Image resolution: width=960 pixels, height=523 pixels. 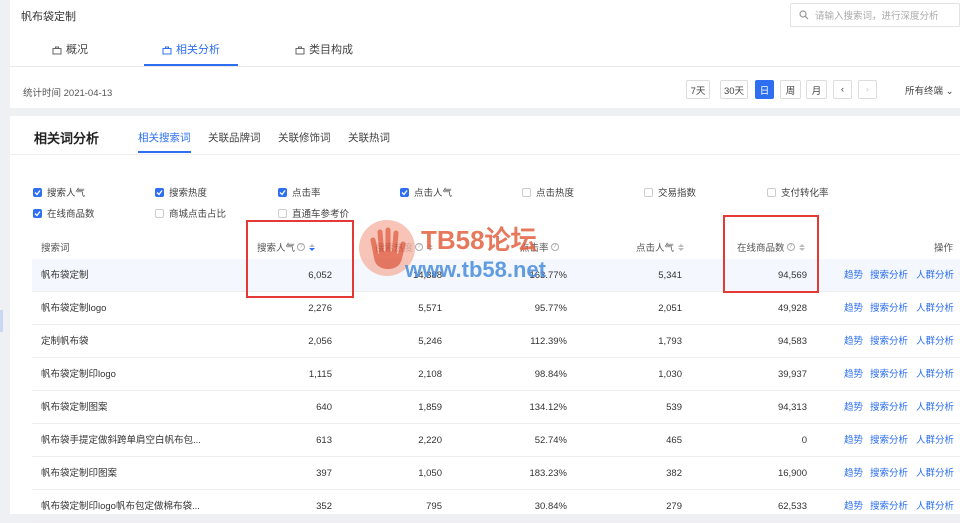 I want to click on click-pop-cell: 539, so click(x=674, y=407).